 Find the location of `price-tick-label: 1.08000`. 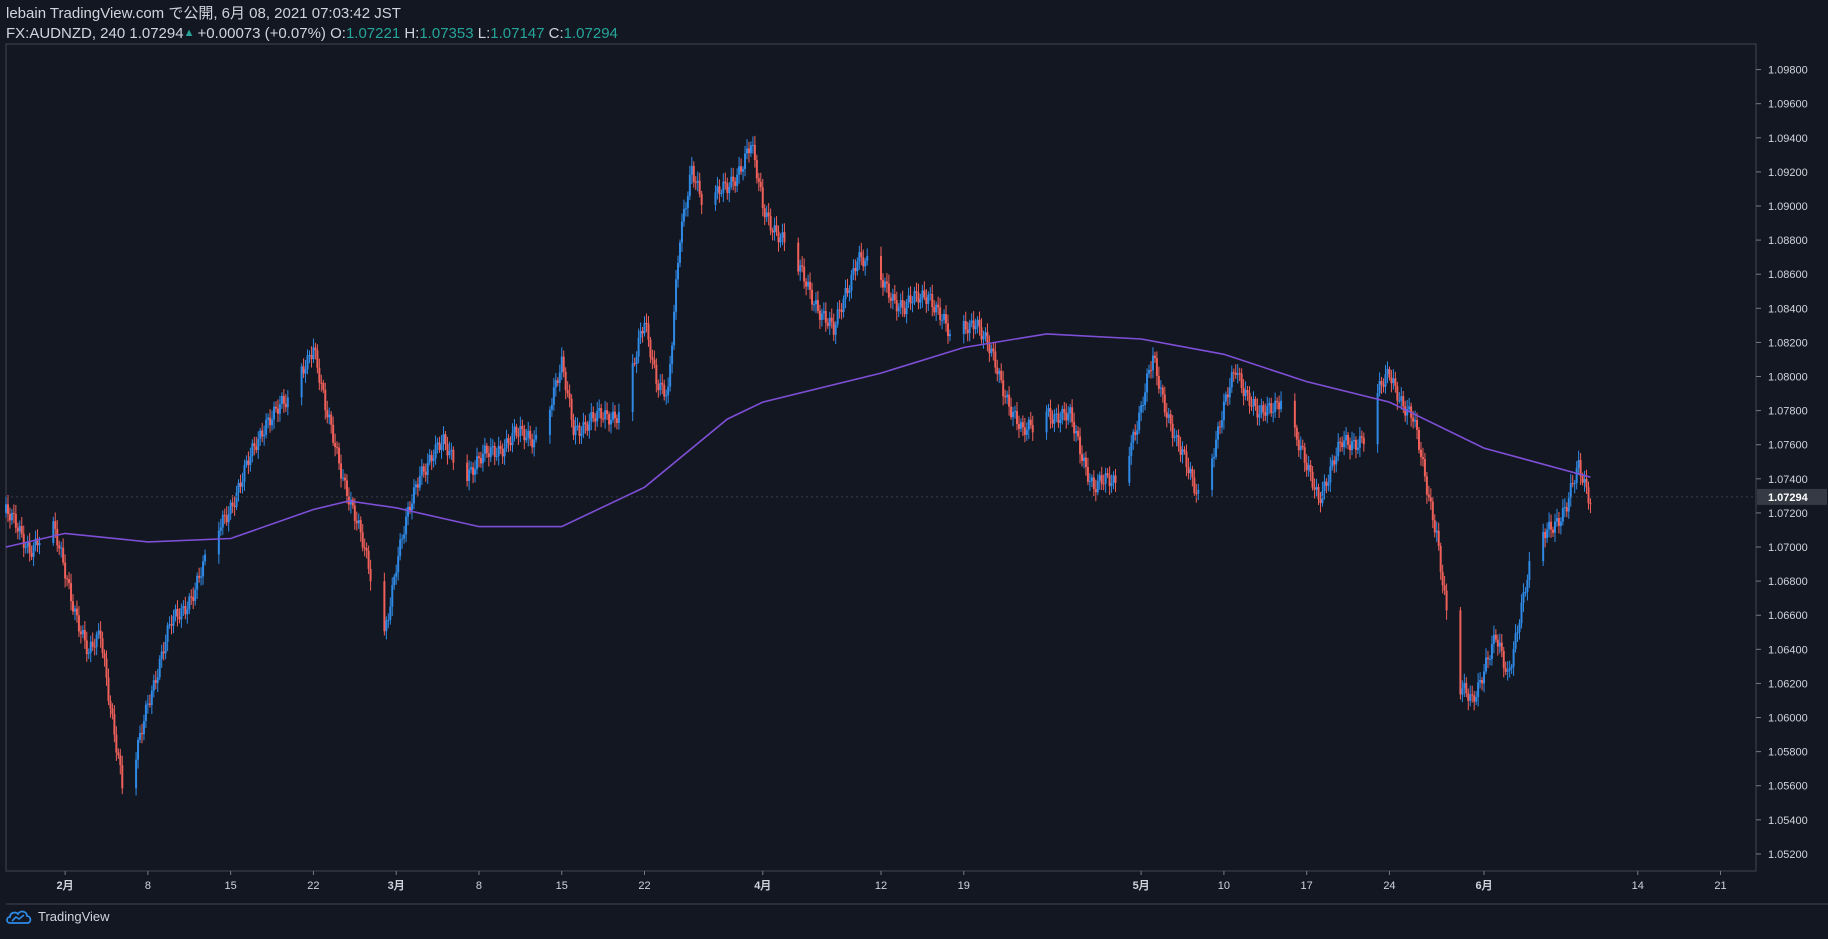

price-tick-label: 1.08000 is located at coordinates (1788, 378).